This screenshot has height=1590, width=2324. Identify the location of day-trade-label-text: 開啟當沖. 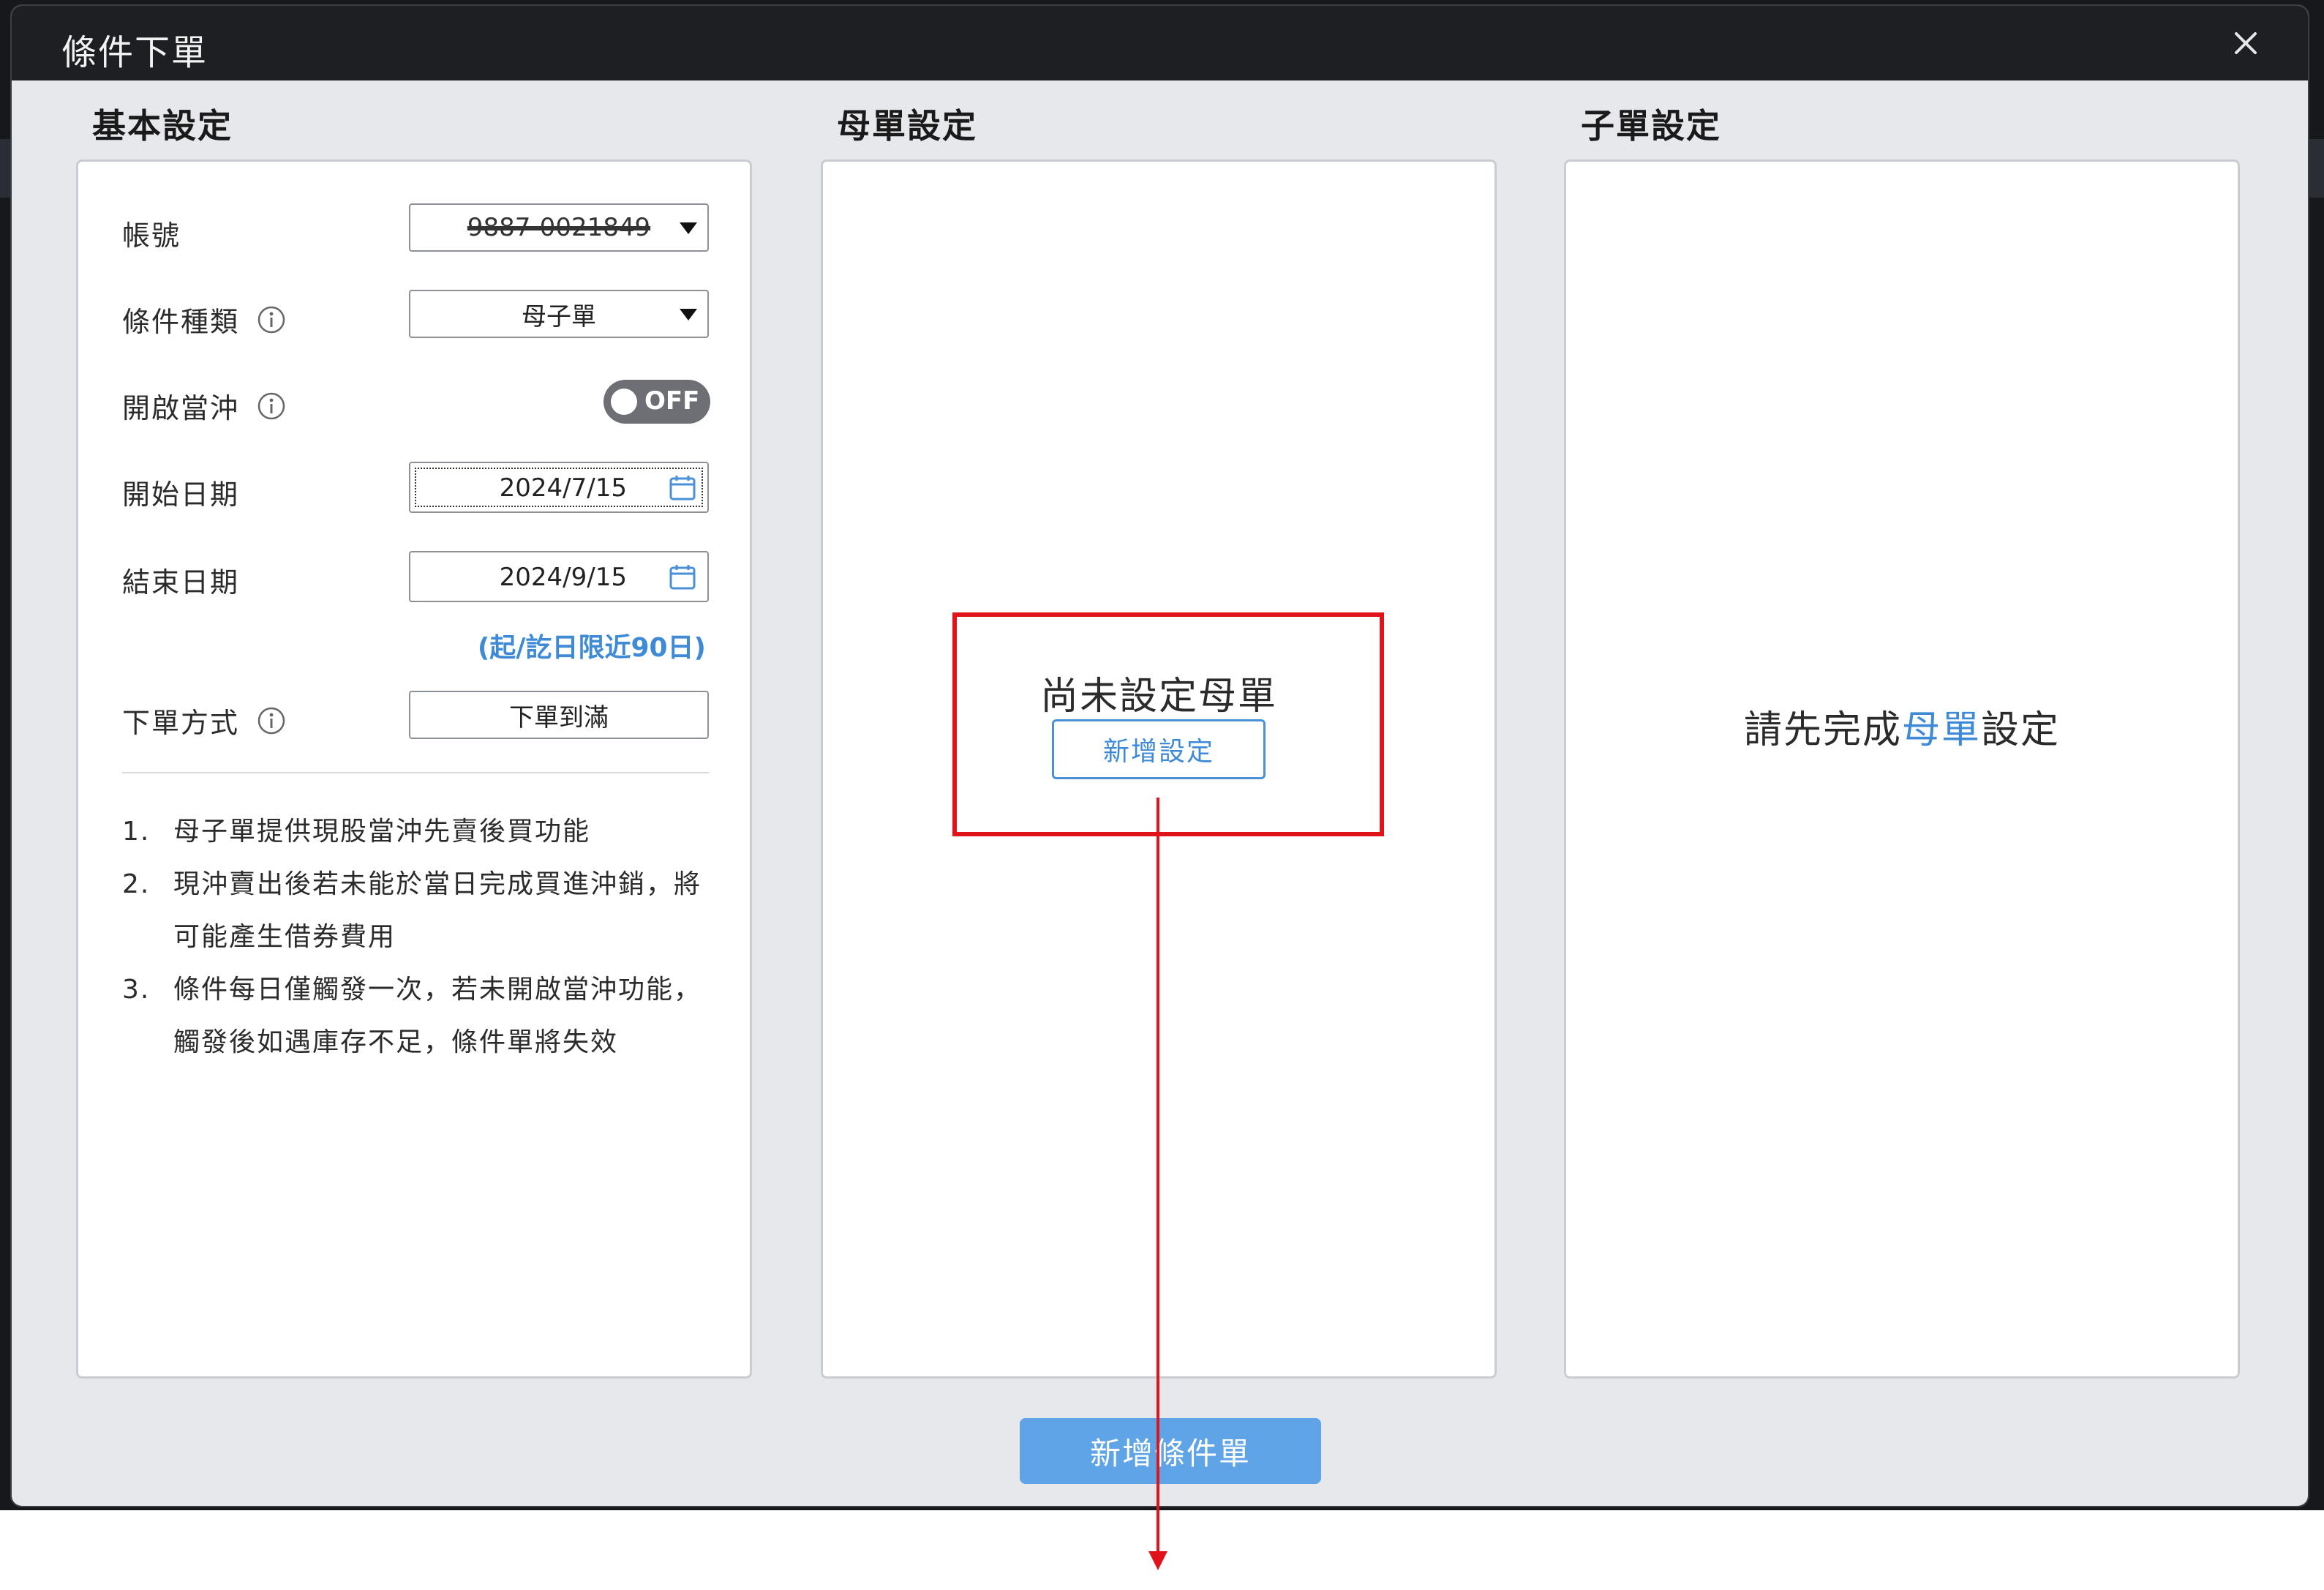
(181, 408).